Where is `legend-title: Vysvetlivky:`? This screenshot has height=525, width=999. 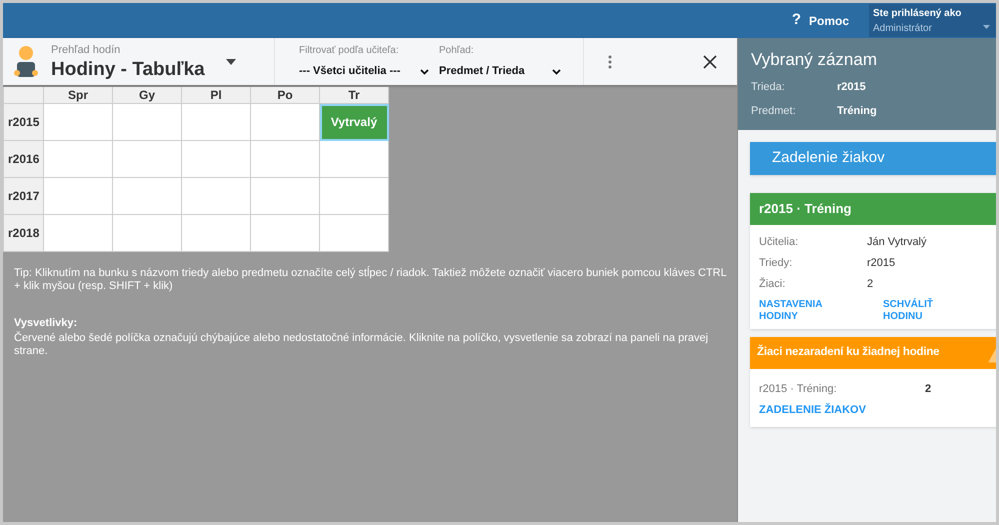 legend-title: Vysvetlivky: is located at coordinates (46, 323).